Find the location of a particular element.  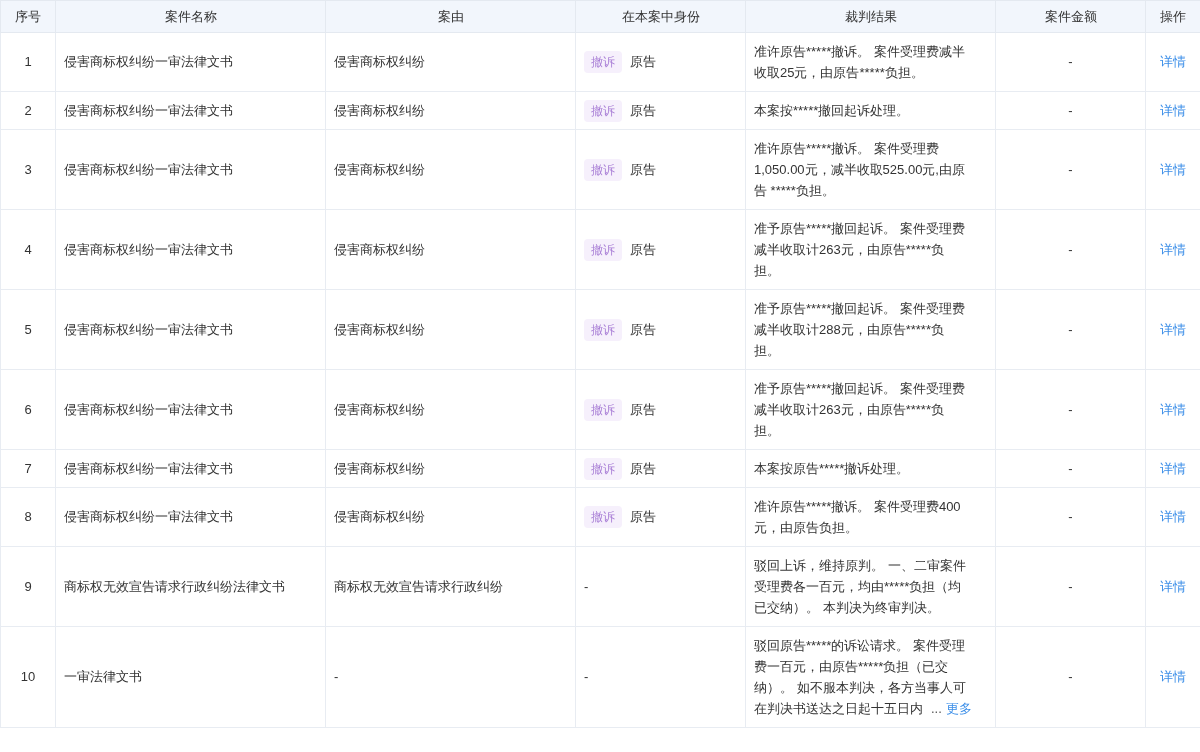

column-header: 案由 is located at coordinates (450, 16).